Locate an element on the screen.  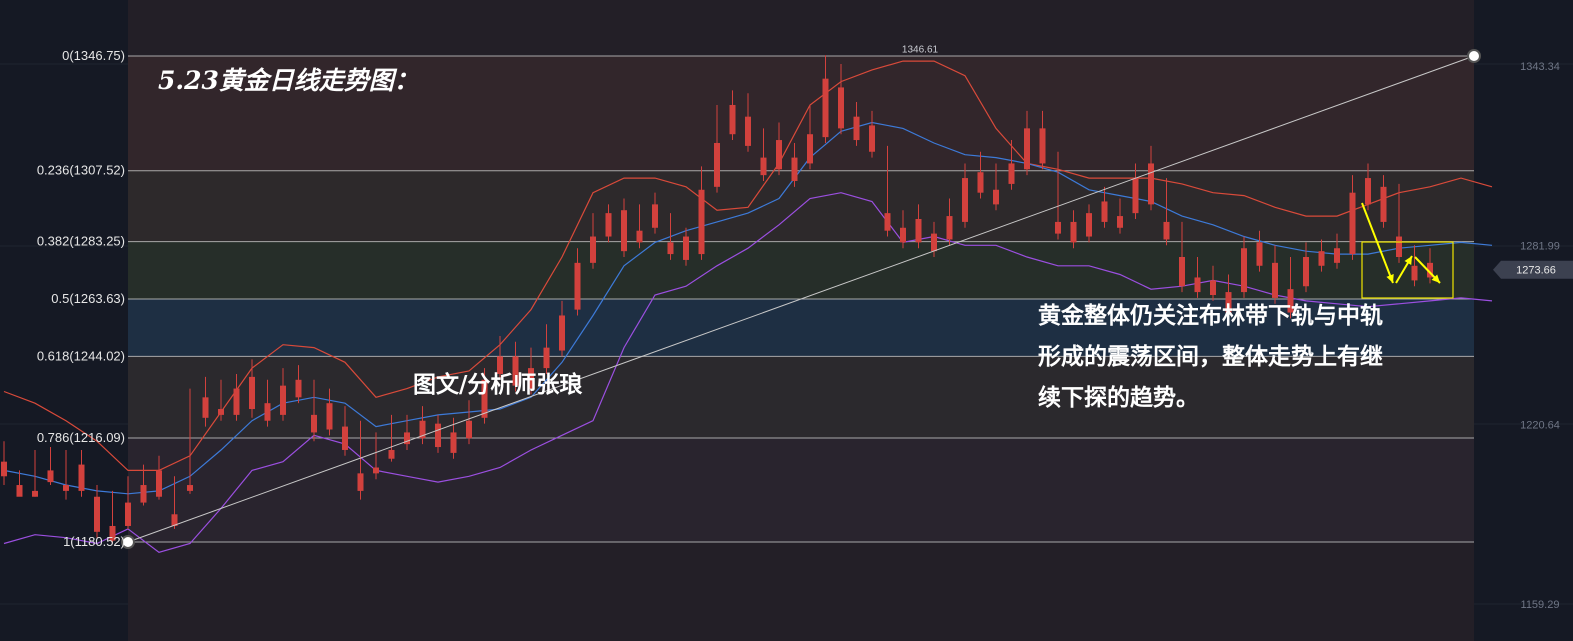
fib-zone is located at coordinates (801, 490).